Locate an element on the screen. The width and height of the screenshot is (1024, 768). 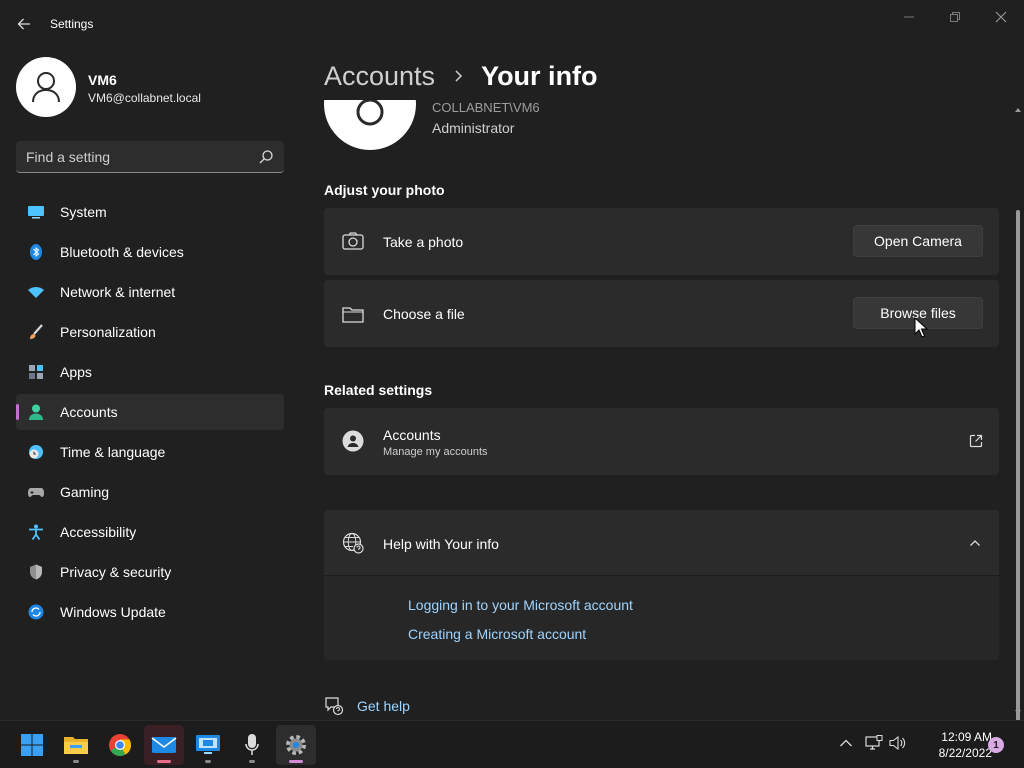
show-hidden-icons-button is located at coordinates (846, 743).